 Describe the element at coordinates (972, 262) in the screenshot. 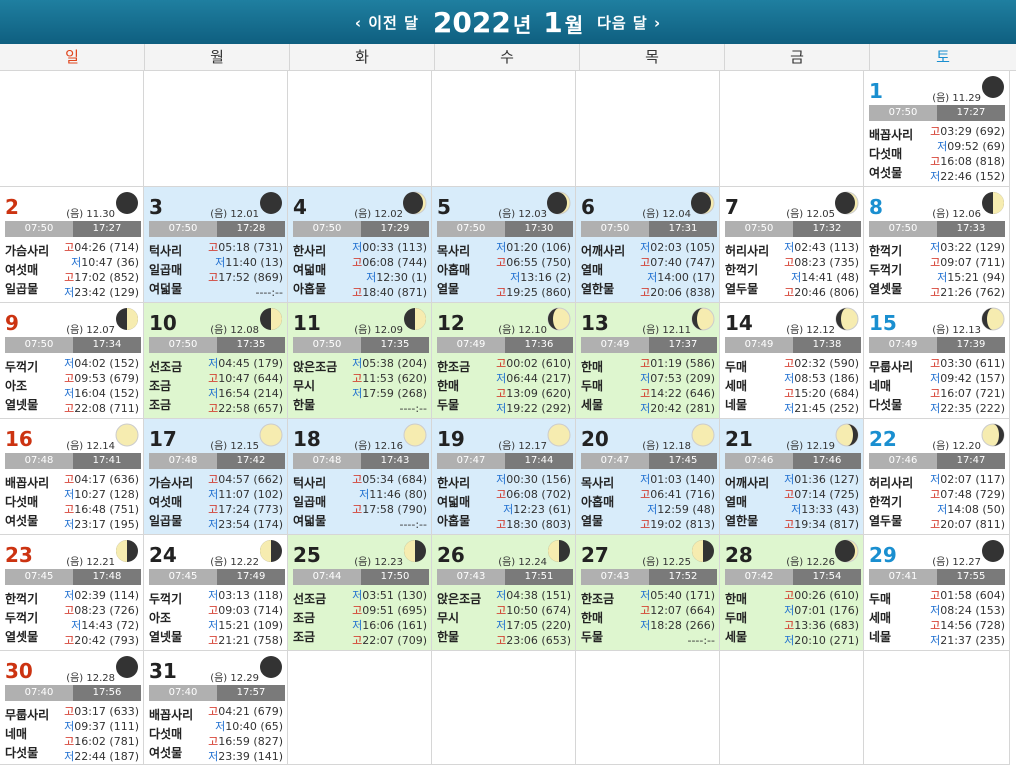

I see `tide-time: 09:07 (711)` at that location.